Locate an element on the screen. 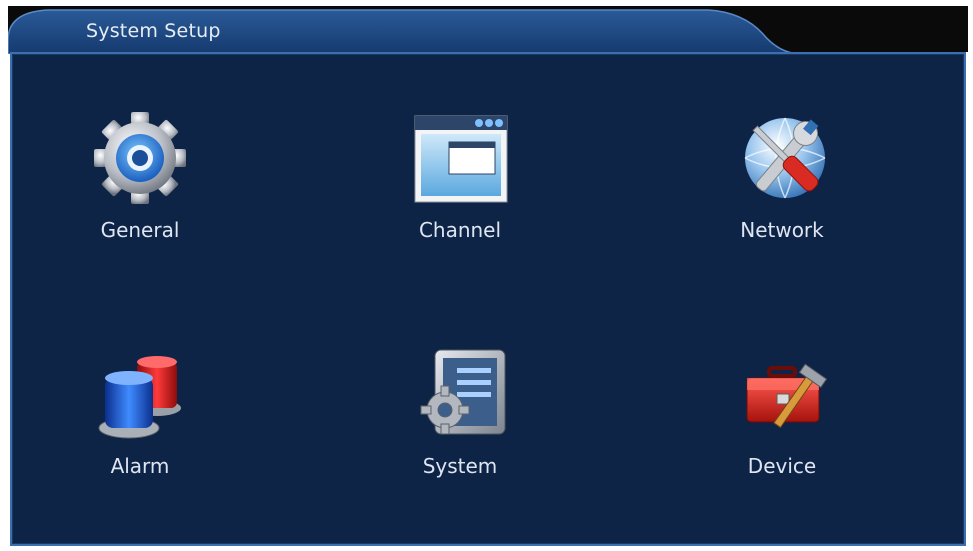 This screenshot has width=973, height=551. menu-item-network: Network is located at coordinates (782, 188).